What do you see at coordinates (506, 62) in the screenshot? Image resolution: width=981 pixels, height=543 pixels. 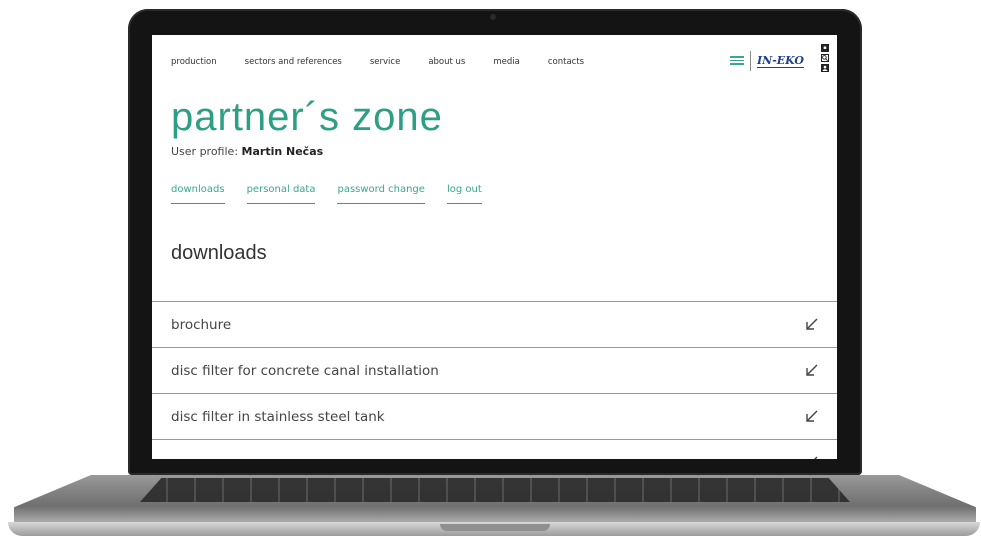 I see `nav-media: media` at bounding box center [506, 62].